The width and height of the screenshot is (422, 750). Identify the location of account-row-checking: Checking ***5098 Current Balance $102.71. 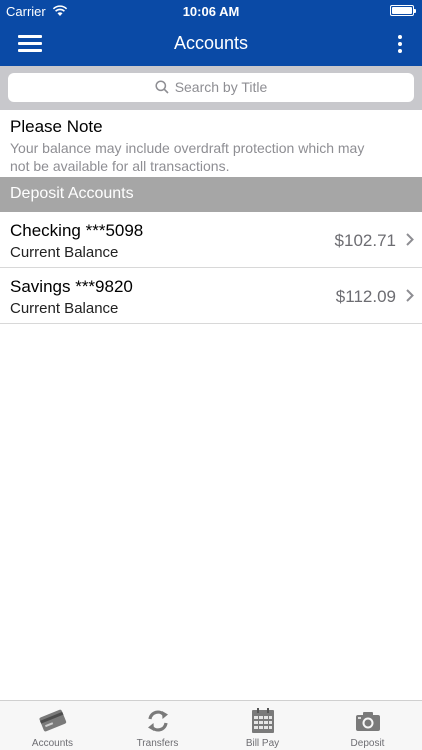
(211, 240).